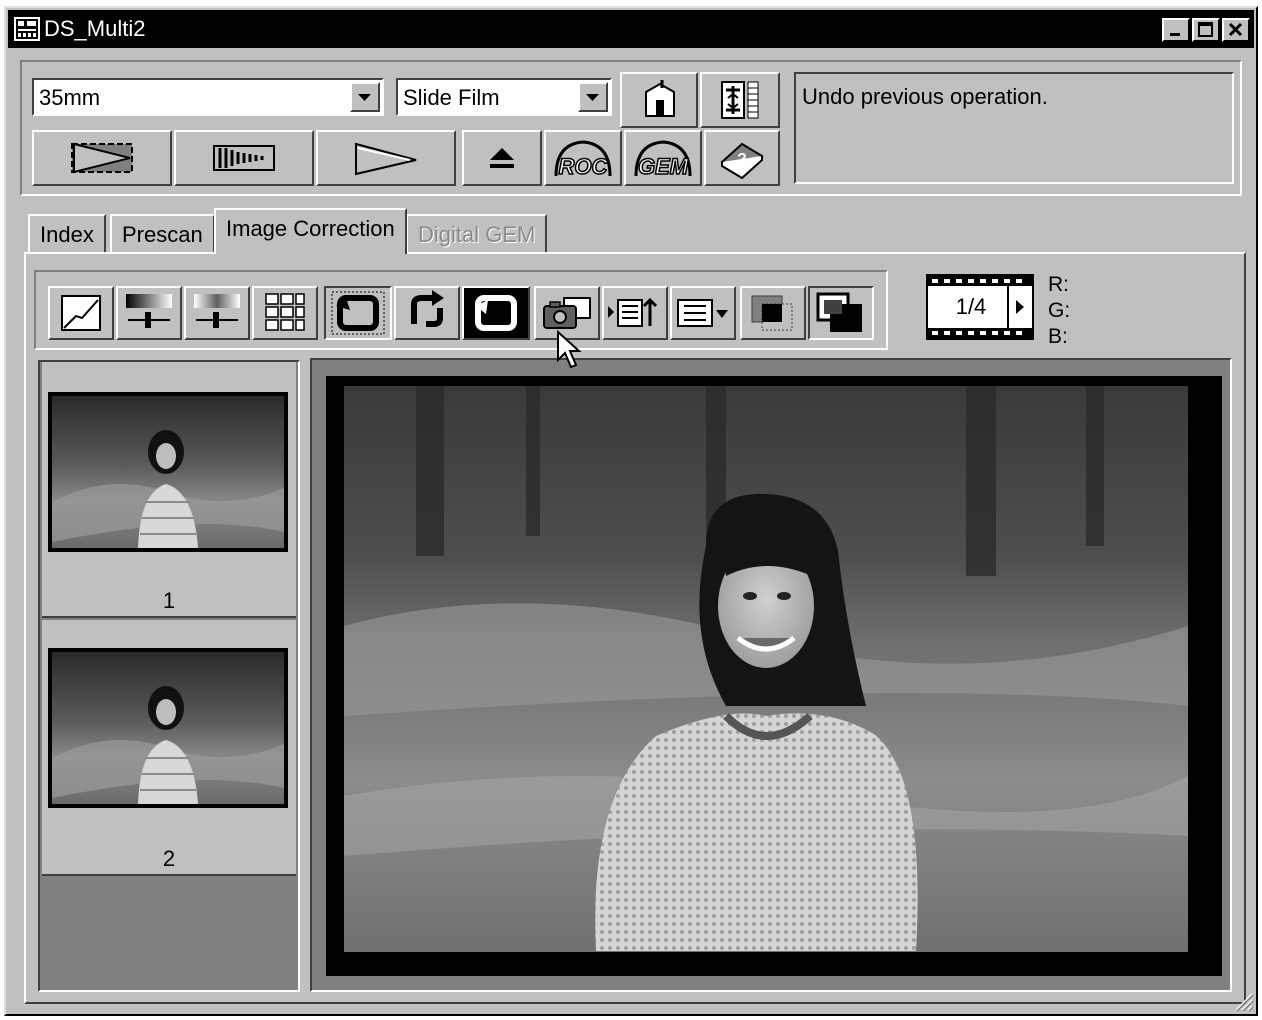 The width and height of the screenshot is (1262, 1020). What do you see at coordinates (584, 166) in the screenshot?
I see `svg-text: ROC` at bounding box center [584, 166].